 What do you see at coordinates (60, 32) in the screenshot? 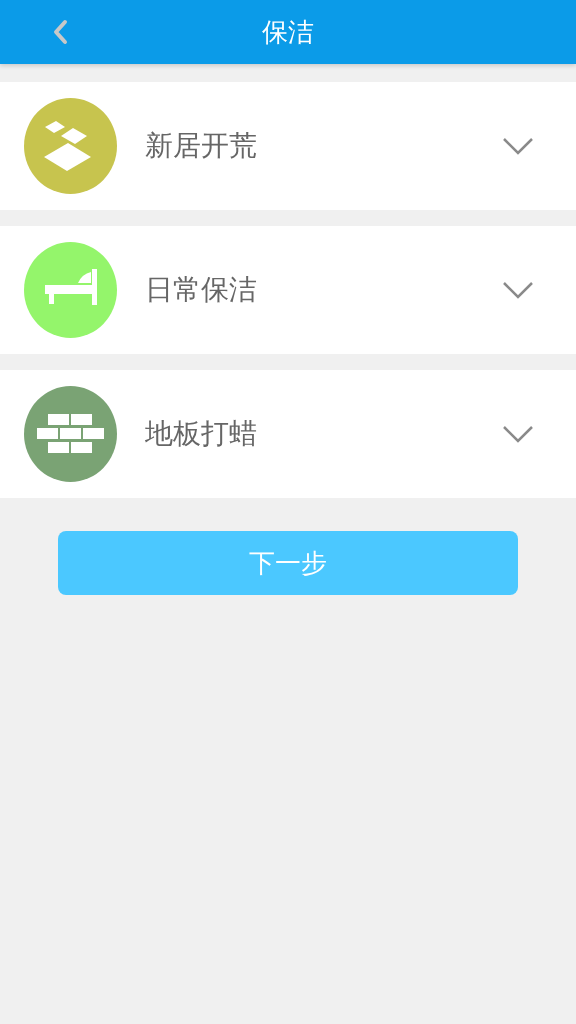
I see `back-icon` at bounding box center [60, 32].